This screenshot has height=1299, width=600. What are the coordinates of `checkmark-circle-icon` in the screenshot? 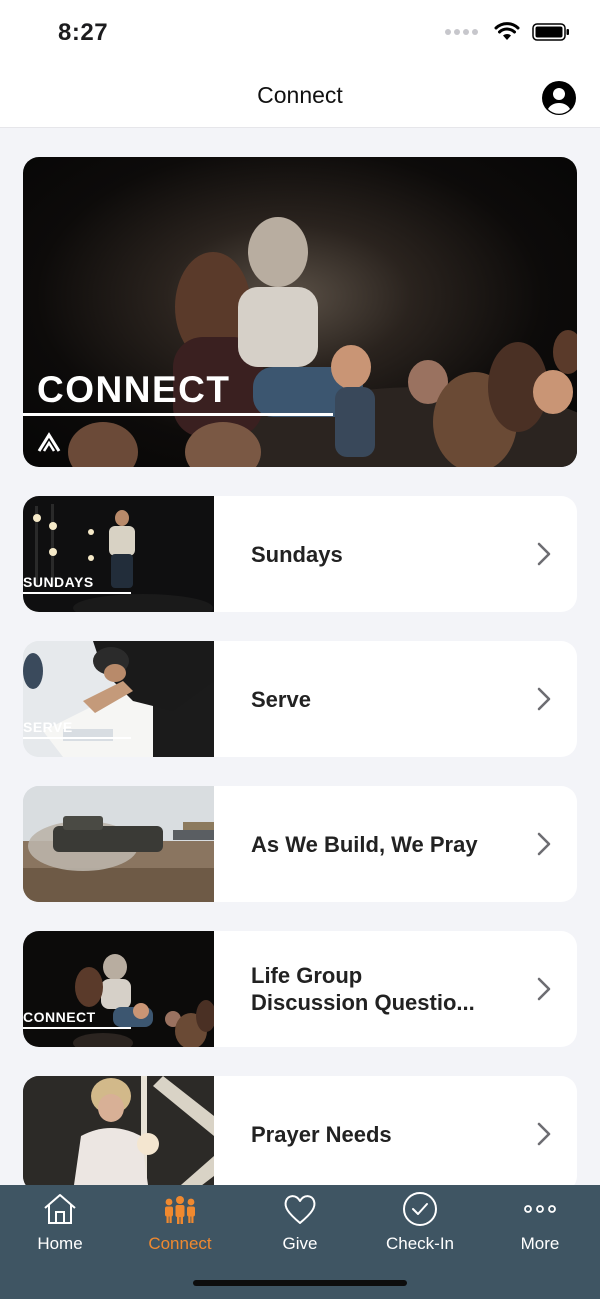 It's located at (420, 1209).